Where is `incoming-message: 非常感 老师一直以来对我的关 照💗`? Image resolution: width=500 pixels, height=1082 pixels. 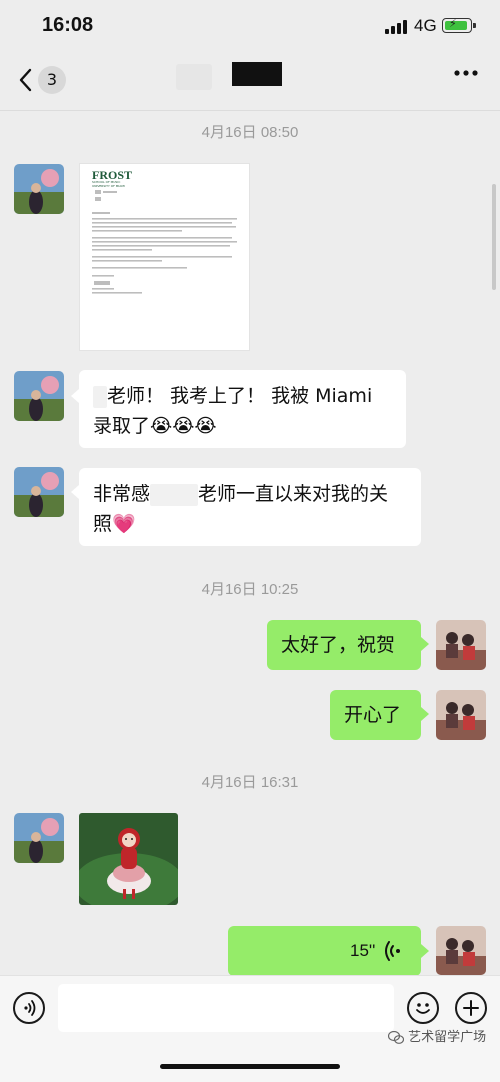 incoming-message: 非常感 老师一直以来对我的关 照💗 is located at coordinates (250, 507).